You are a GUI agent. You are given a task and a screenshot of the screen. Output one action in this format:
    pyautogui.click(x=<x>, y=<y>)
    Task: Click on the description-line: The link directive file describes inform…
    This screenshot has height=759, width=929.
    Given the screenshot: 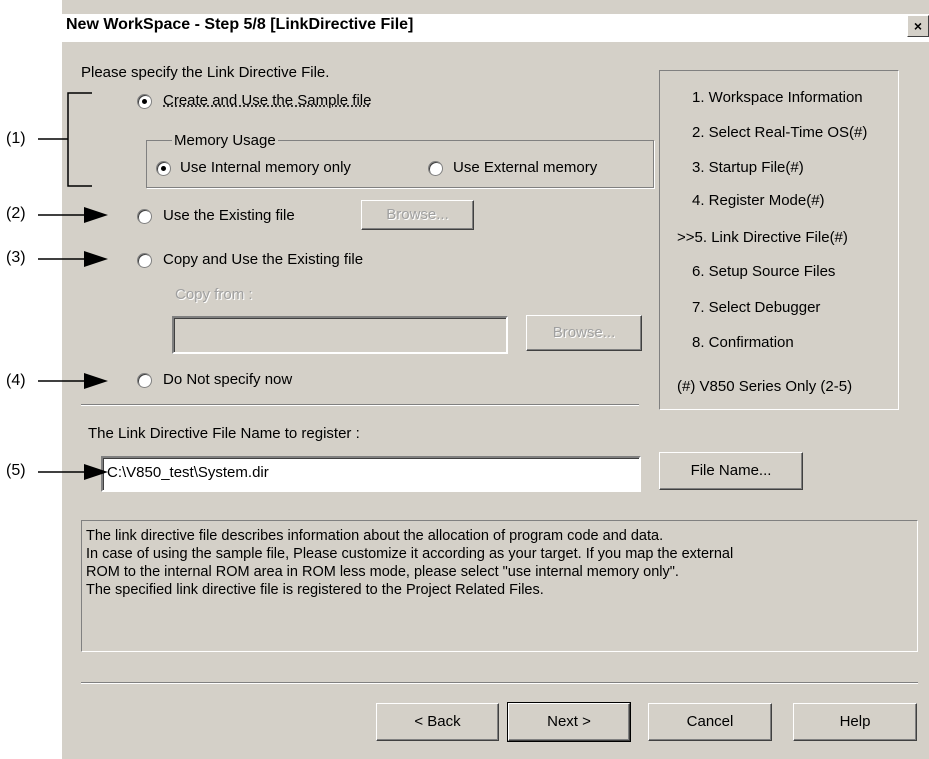 What is the action you would take?
    pyautogui.click(x=375, y=536)
    